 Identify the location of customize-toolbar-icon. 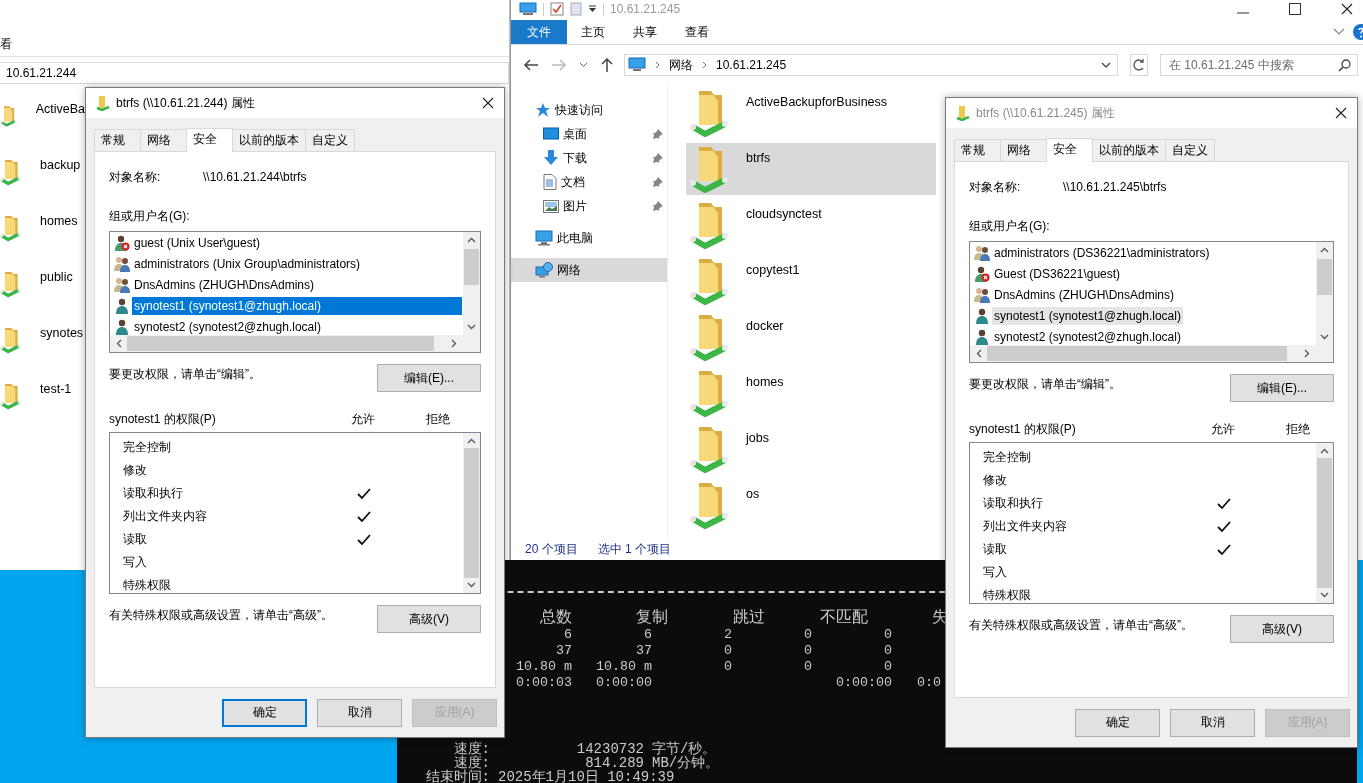
(592, 9).